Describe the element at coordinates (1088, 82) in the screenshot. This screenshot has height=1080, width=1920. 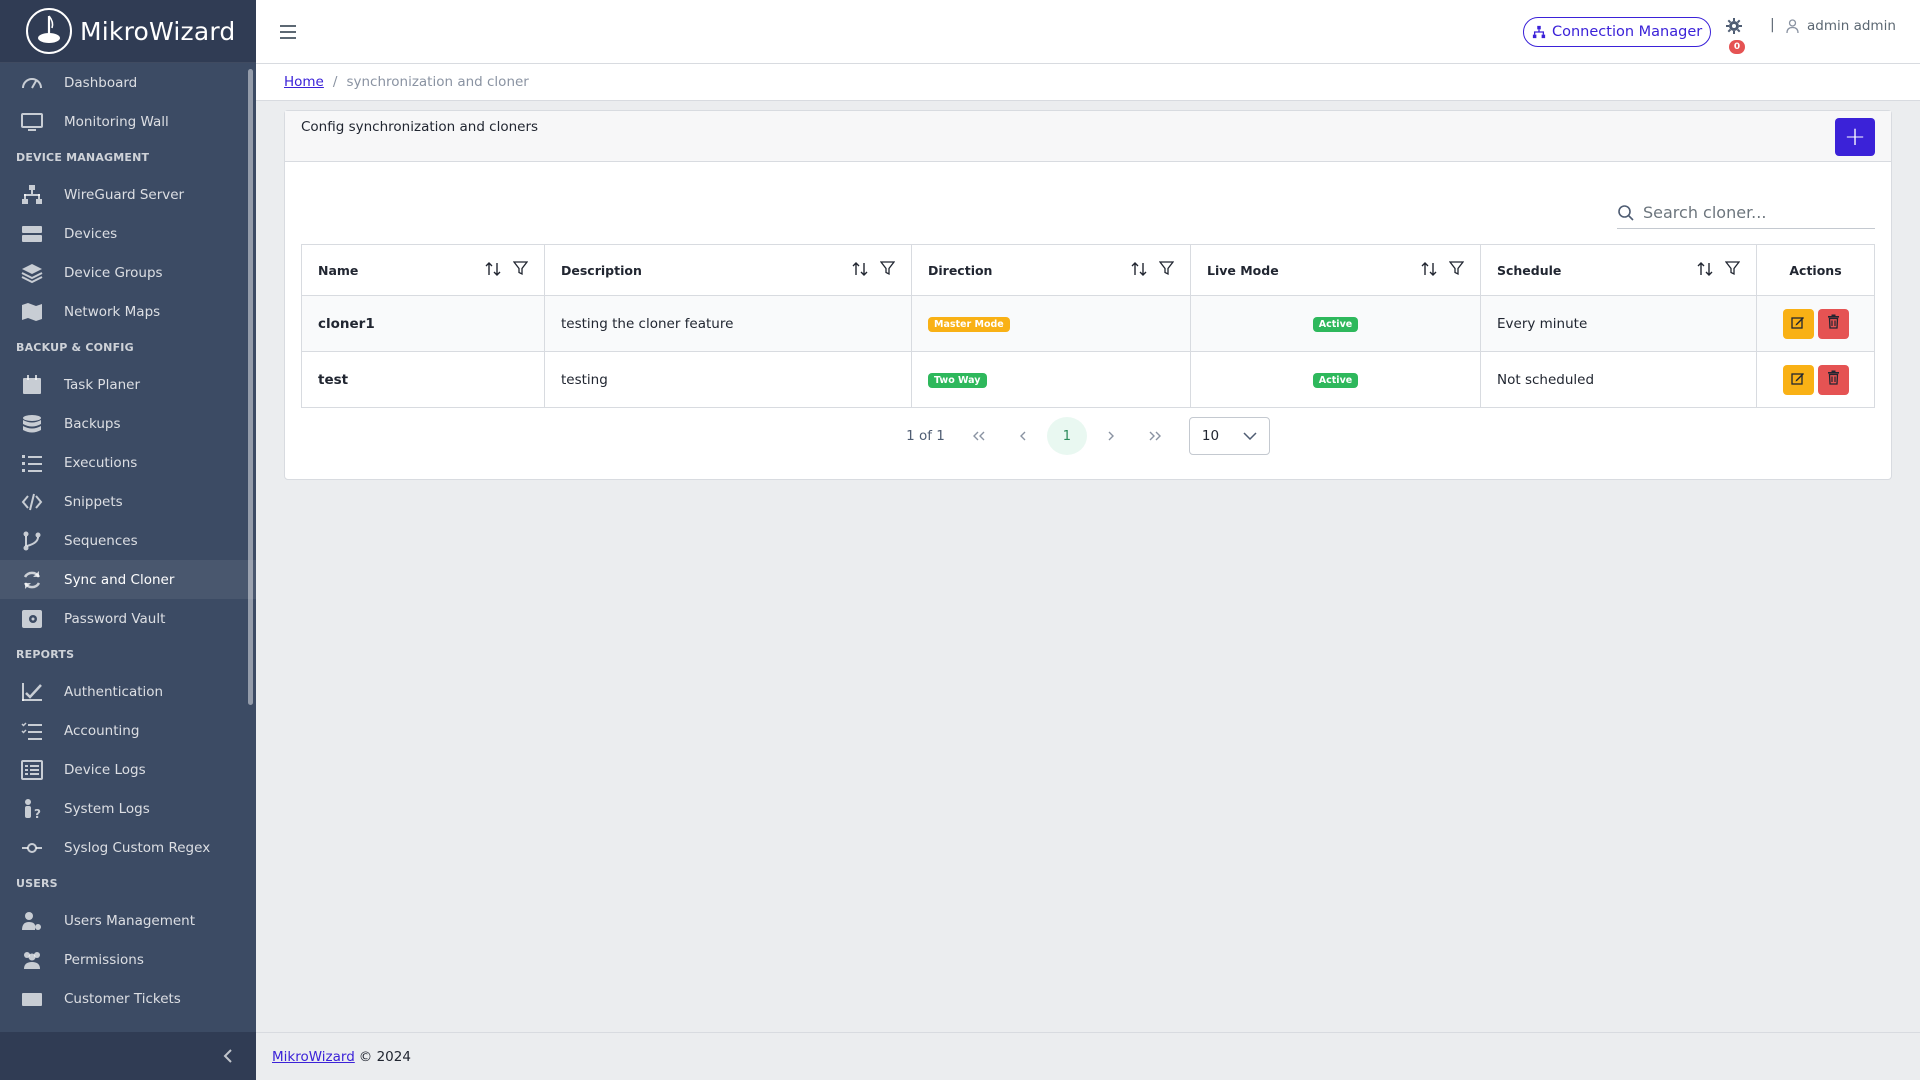
I see `breadcrumb: Home / synchronization and cloner` at that location.